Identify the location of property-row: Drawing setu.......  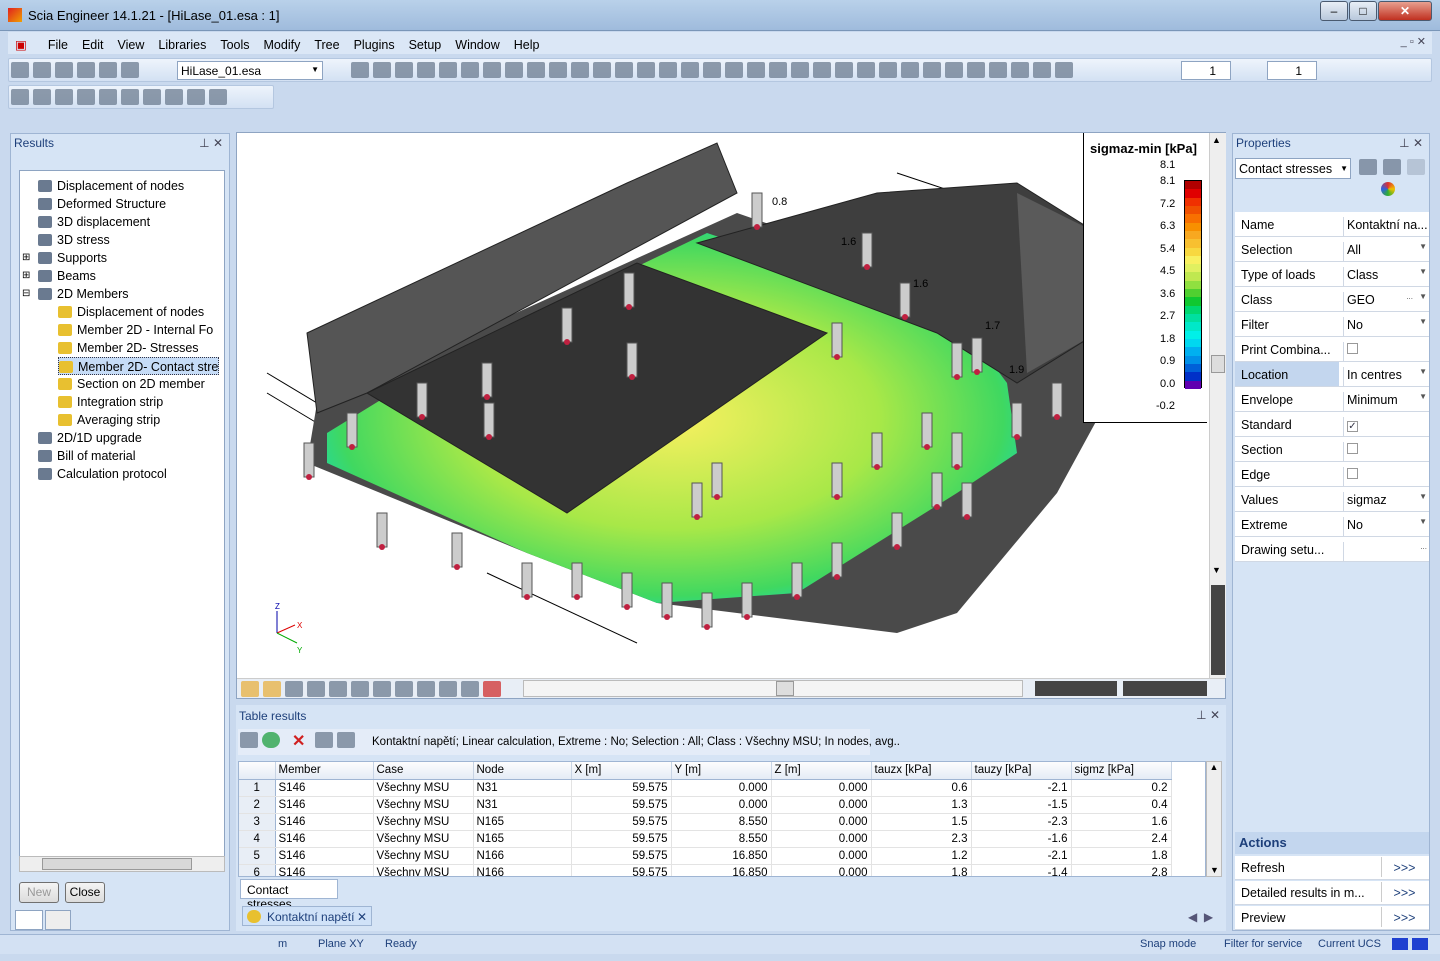
(1332, 549).